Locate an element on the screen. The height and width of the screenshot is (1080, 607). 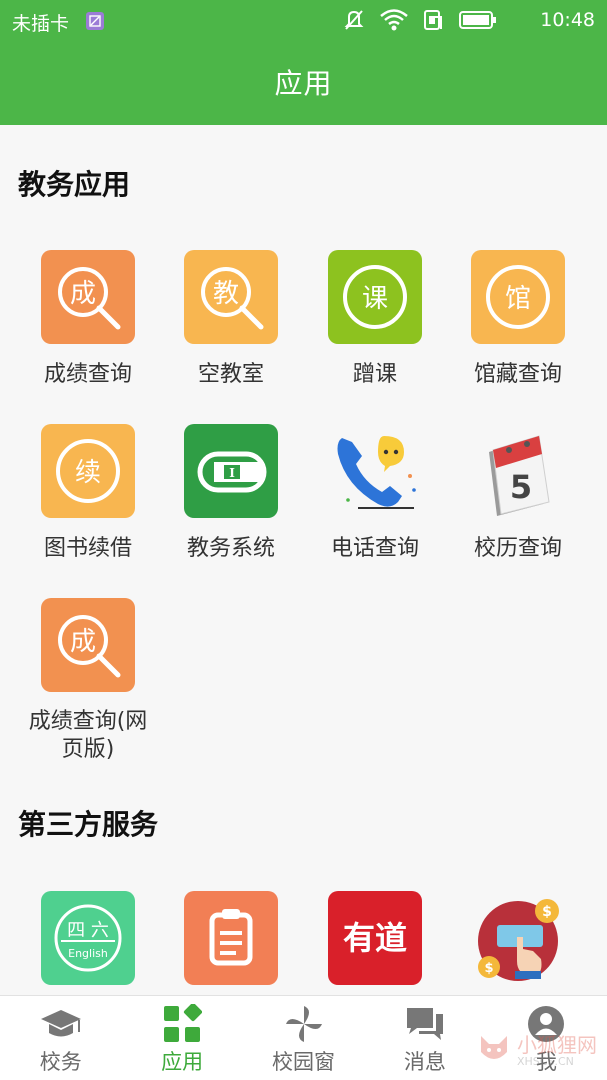
watermark: 小狐狸网 XHSCS.CN is located at coordinates (537, 1051).